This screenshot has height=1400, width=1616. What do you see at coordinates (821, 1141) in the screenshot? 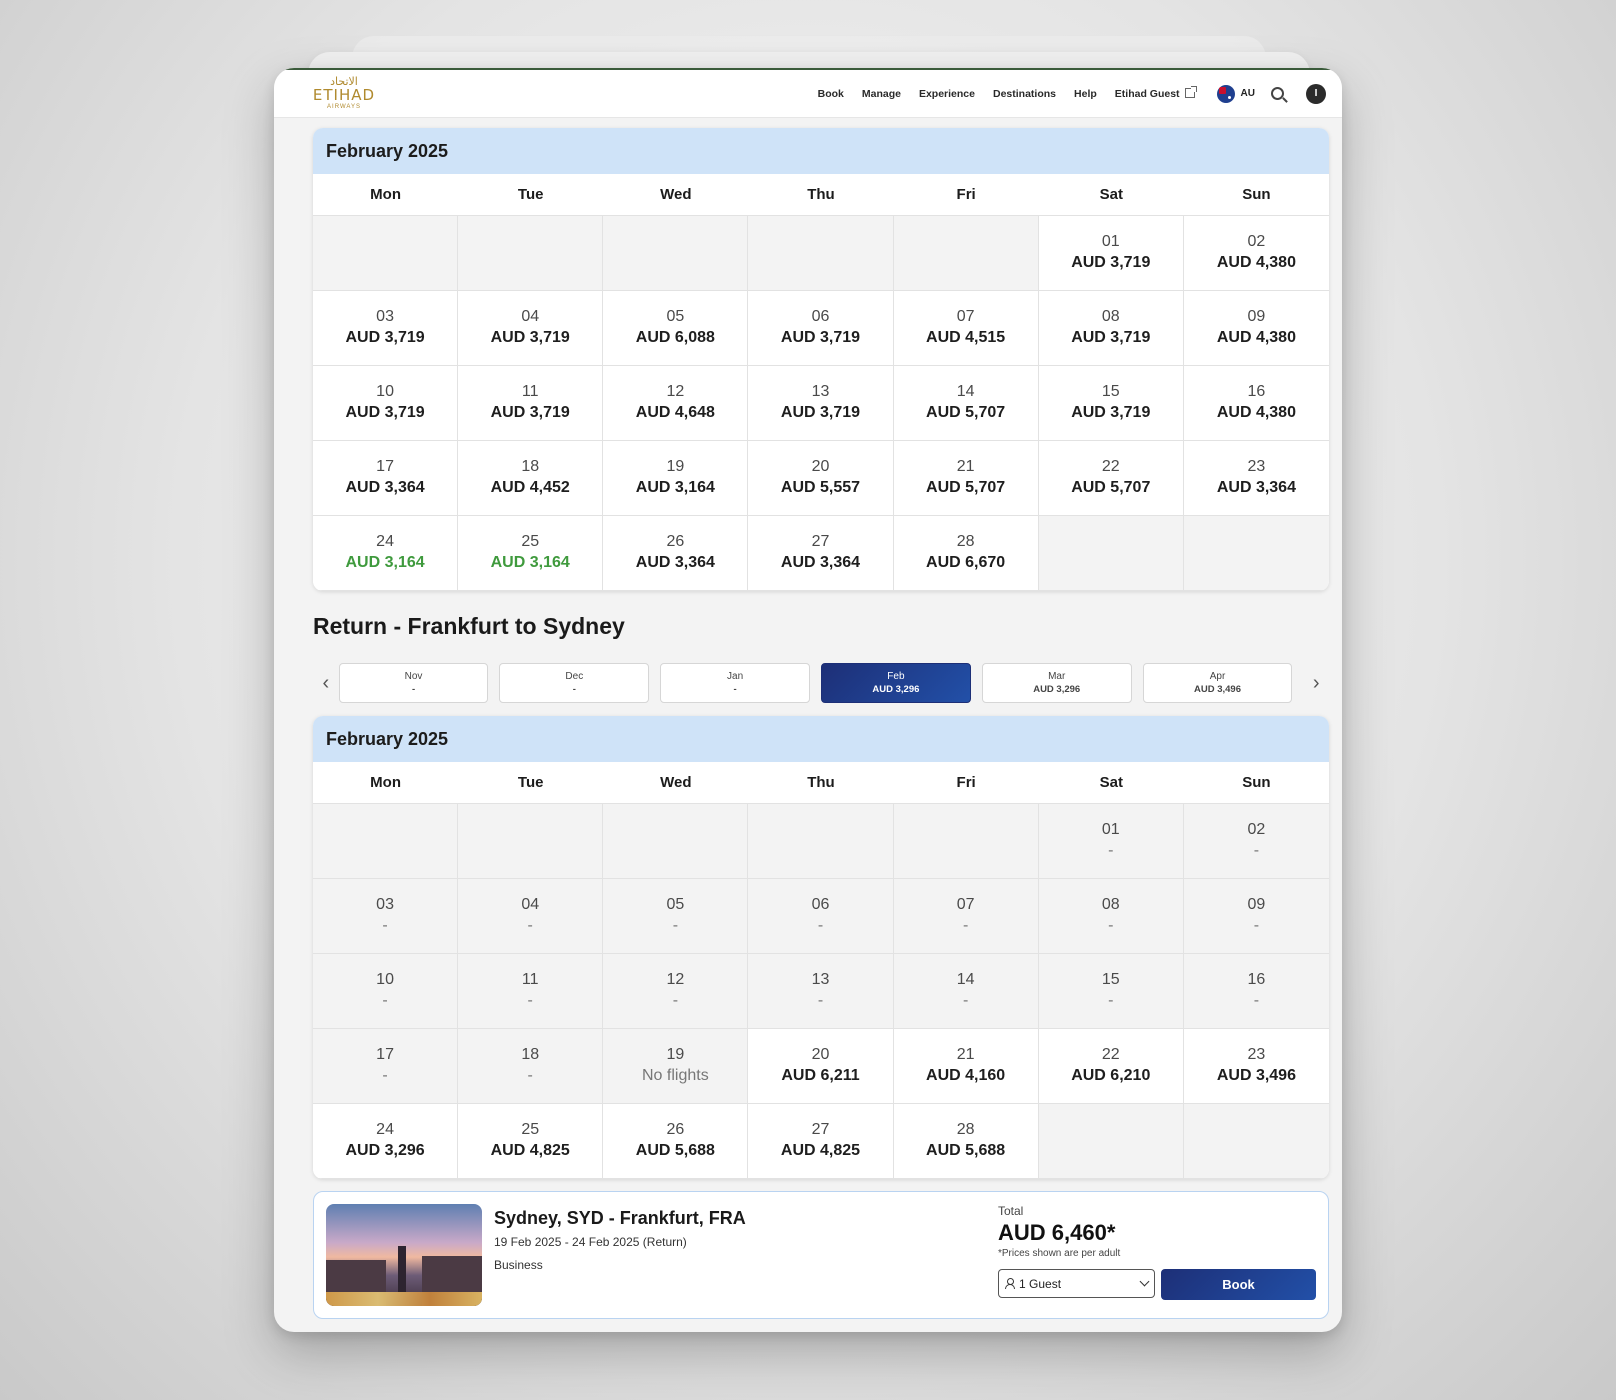
I see `calendar-day-cell: 27 AUD 4,825` at bounding box center [821, 1141].